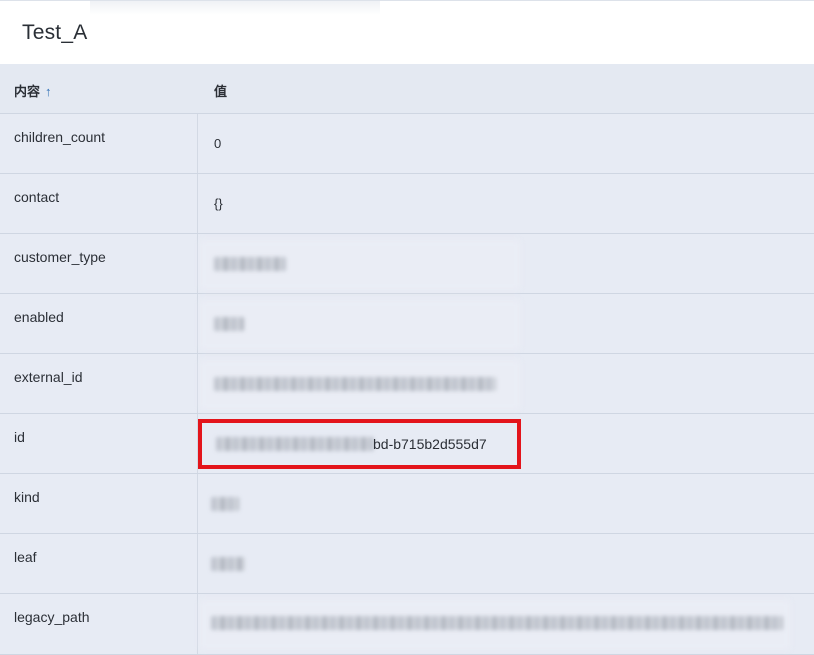  Describe the element at coordinates (407, 32) in the screenshot. I see `title-bar: Test_A` at that location.